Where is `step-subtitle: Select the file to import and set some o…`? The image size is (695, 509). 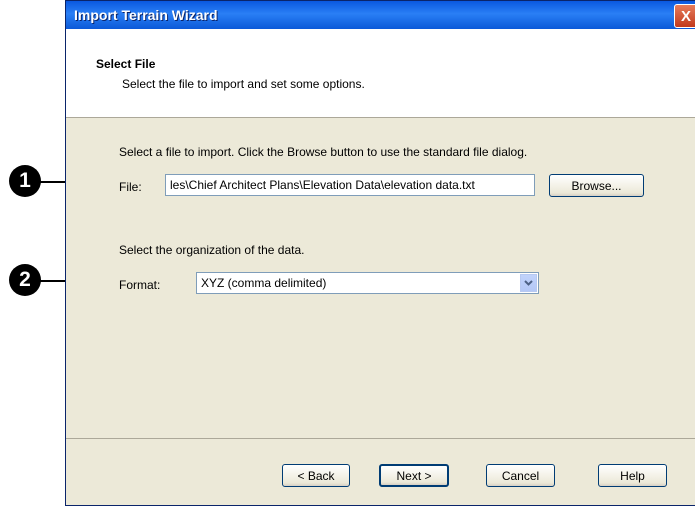
step-subtitle: Select the file to import and set some o… is located at coordinates (243, 84).